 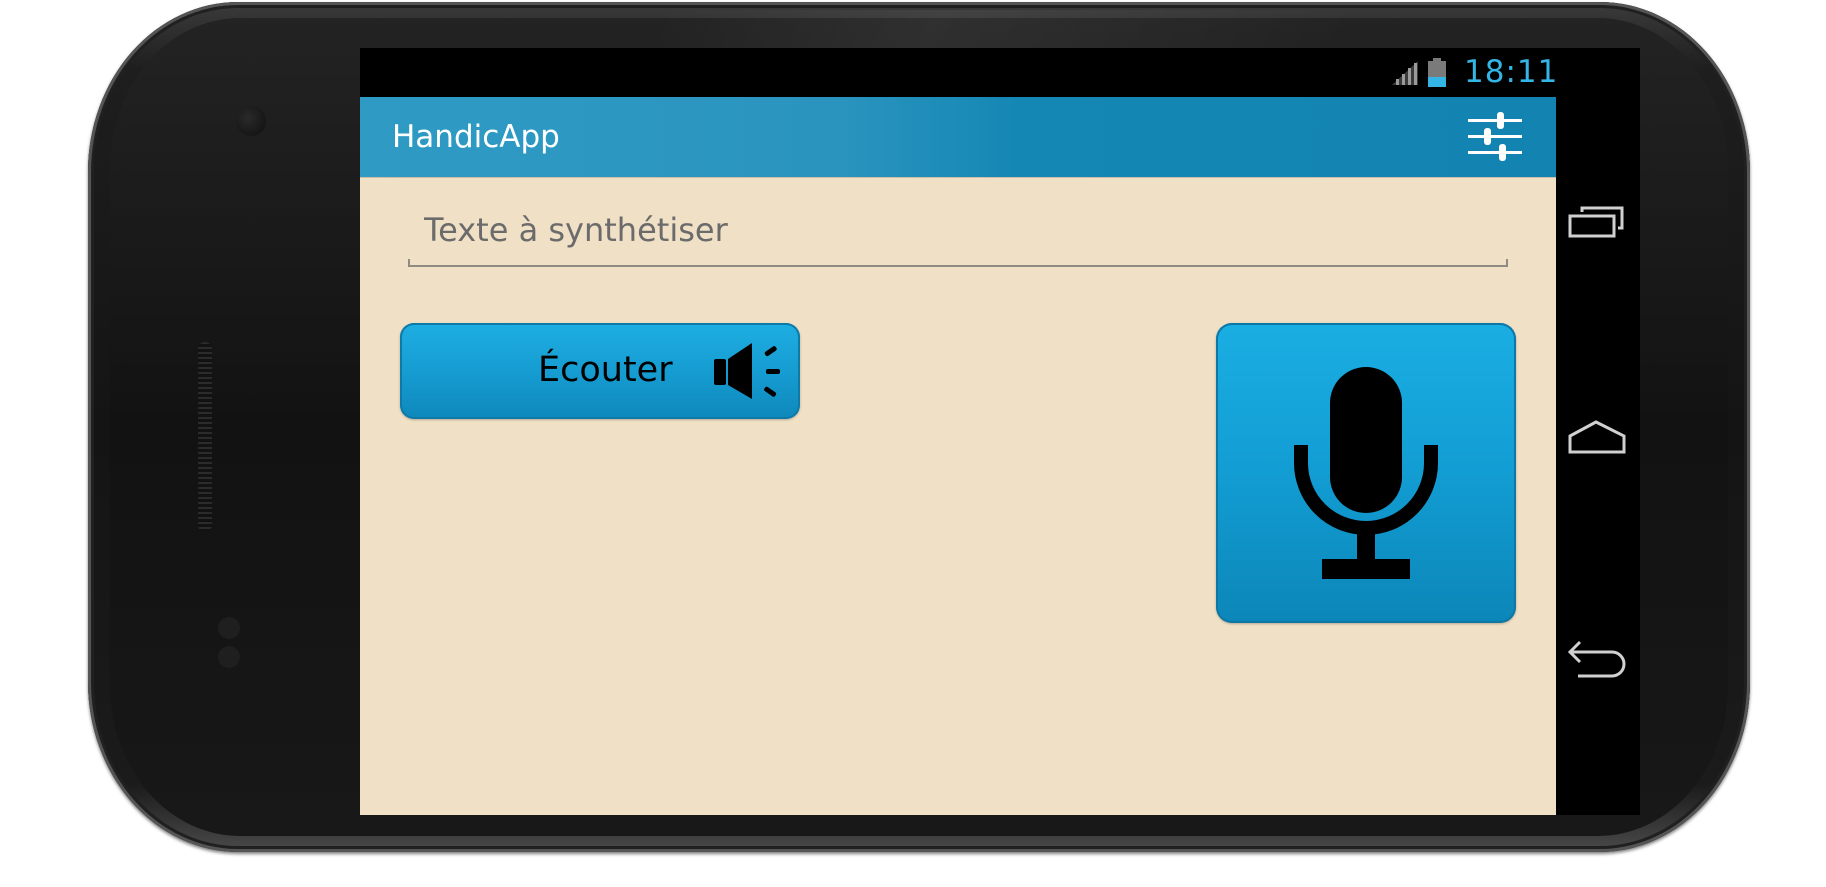 I want to click on navigation-bar, so click(x=1598, y=431).